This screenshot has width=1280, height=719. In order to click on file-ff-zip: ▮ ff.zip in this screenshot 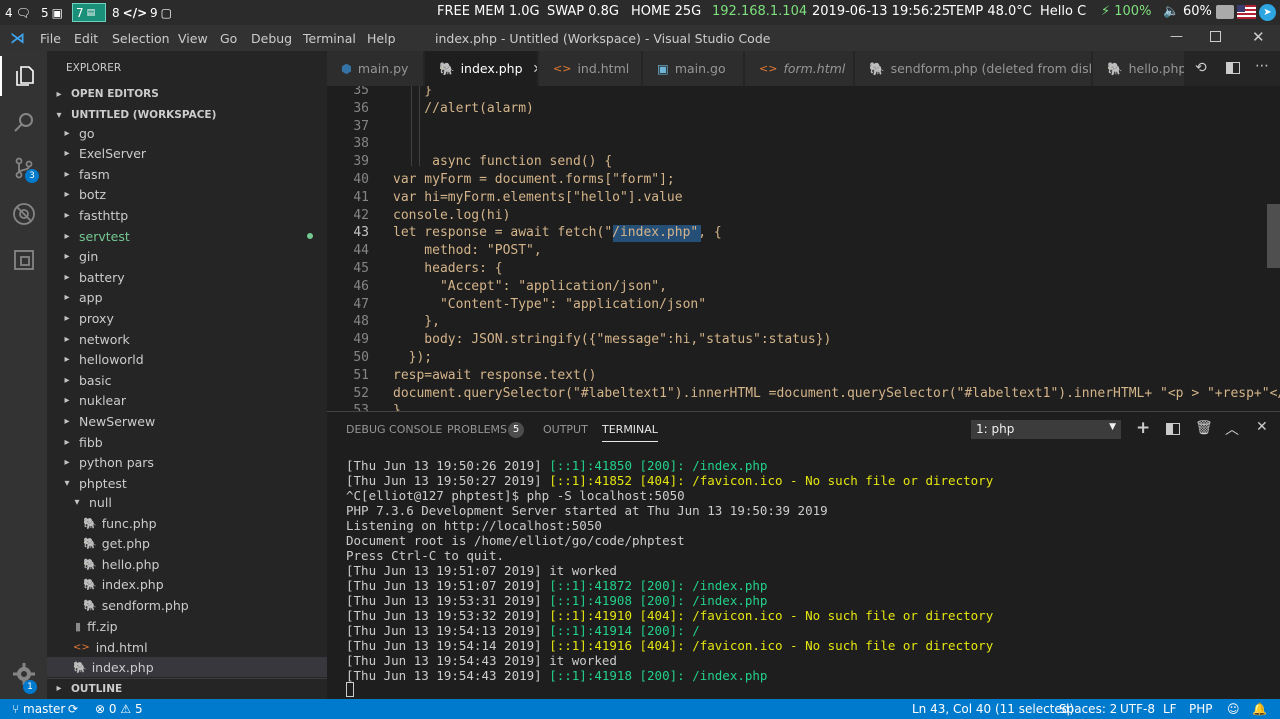, I will do `click(187, 626)`.